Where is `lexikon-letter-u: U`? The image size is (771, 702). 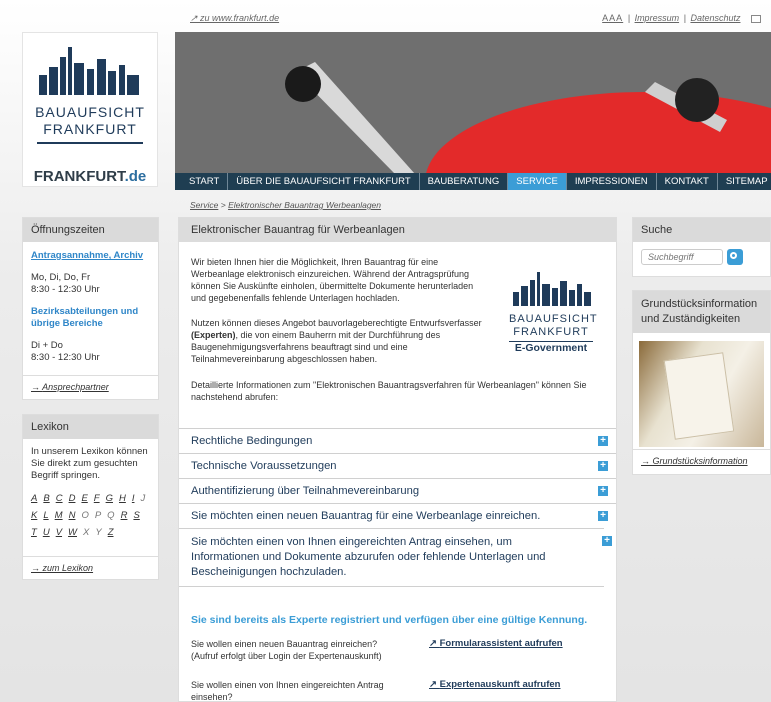
lexikon-letter-u: U is located at coordinates (46, 532).